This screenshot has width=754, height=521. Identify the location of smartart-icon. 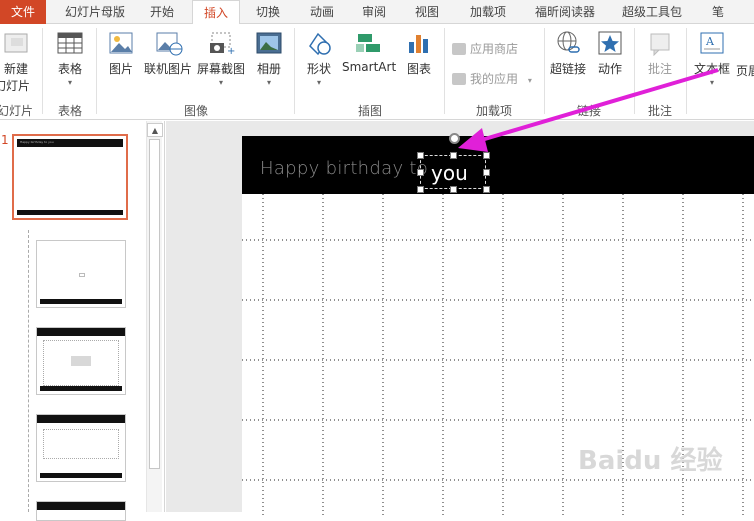
(368, 43).